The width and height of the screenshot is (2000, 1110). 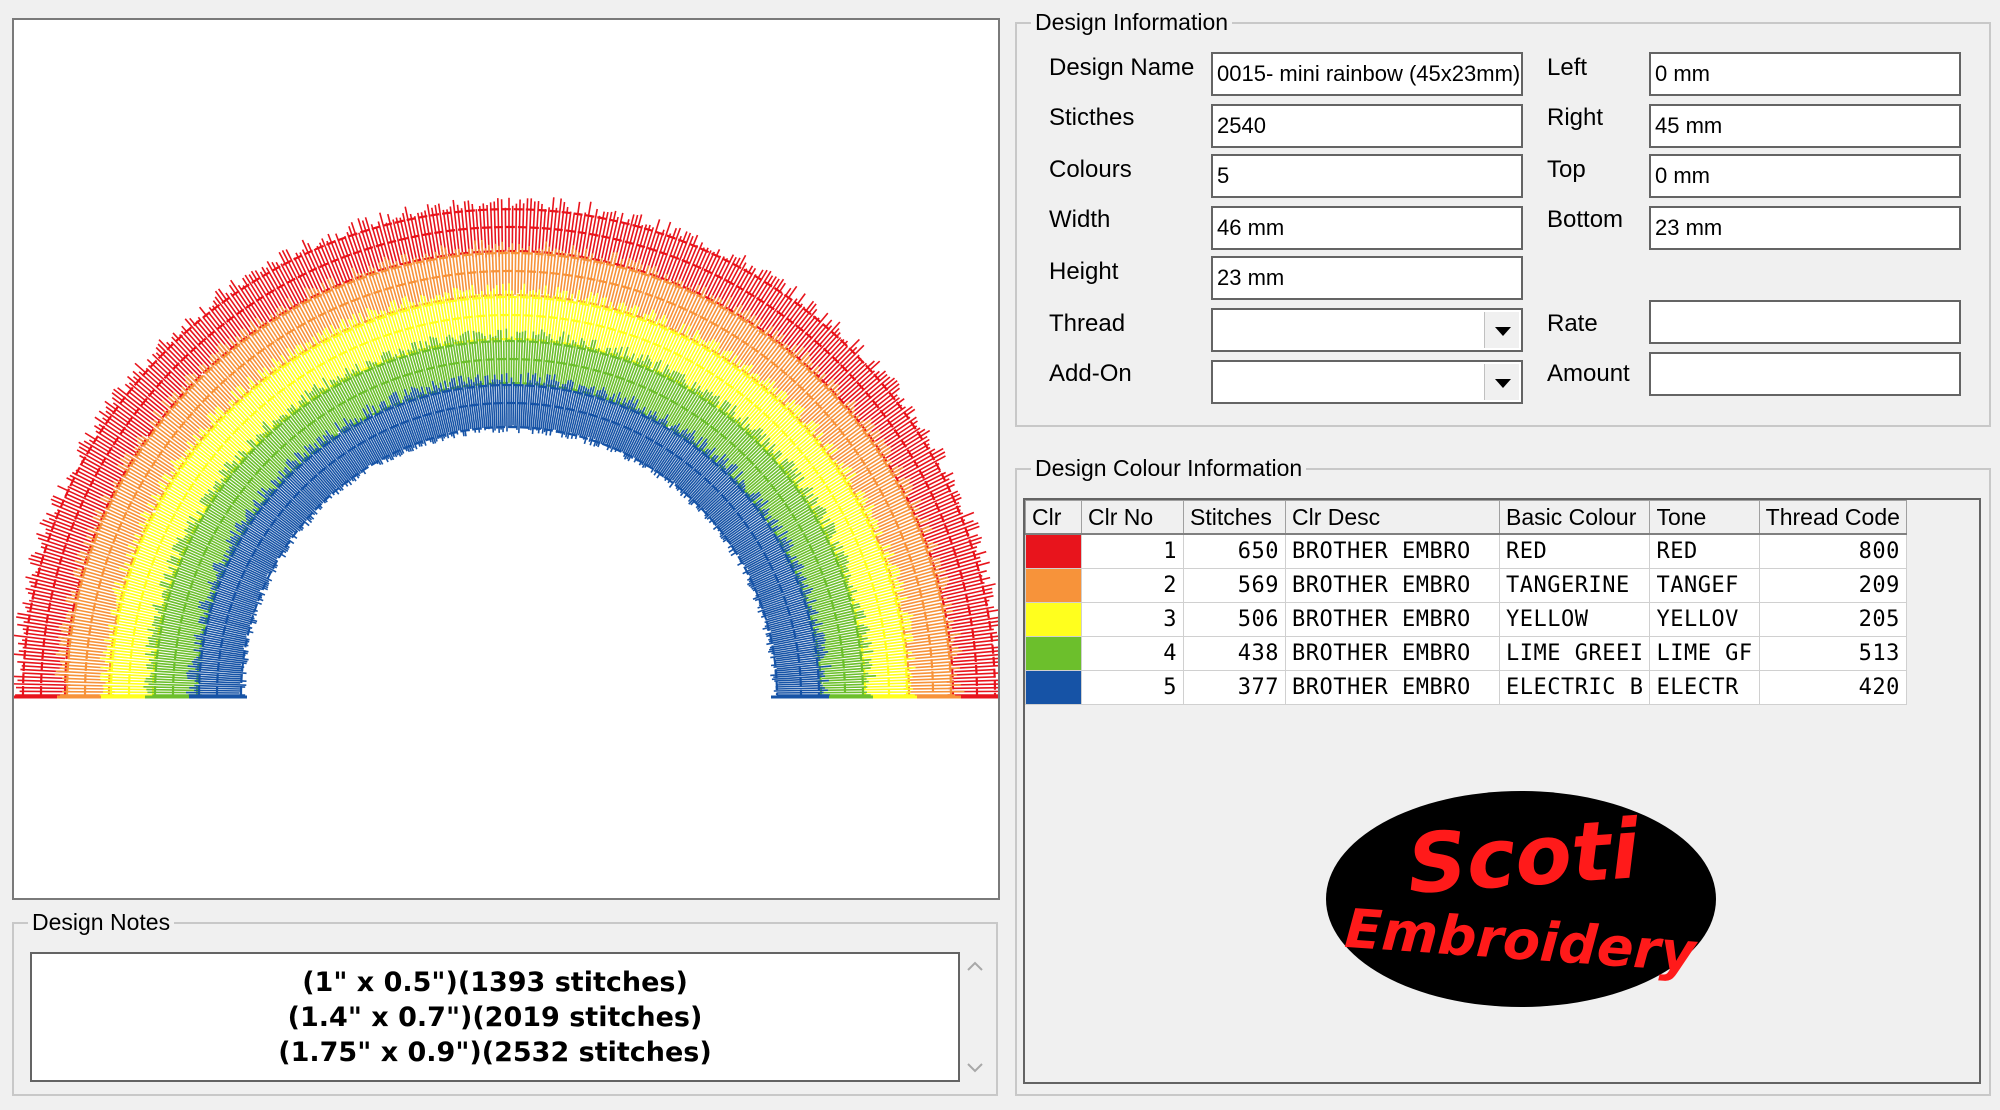 I want to click on basic-colour-cell: ELECTRIC B, so click(x=1574, y=687).